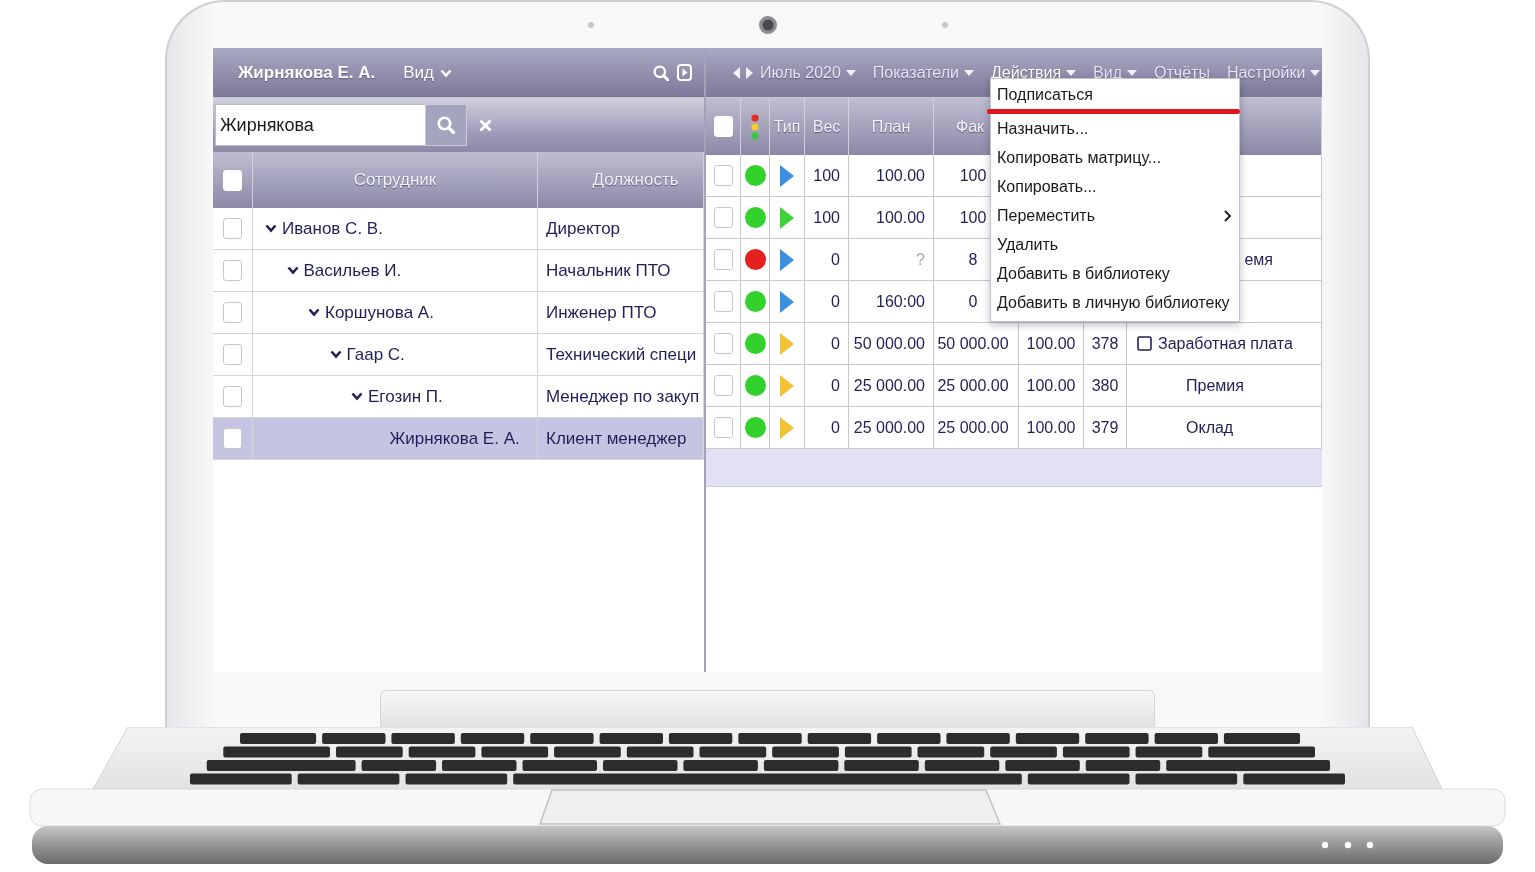 The image size is (1535, 872). What do you see at coordinates (920, 259) in the screenshot?
I see `plan-value: ?` at bounding box center [920, 259].